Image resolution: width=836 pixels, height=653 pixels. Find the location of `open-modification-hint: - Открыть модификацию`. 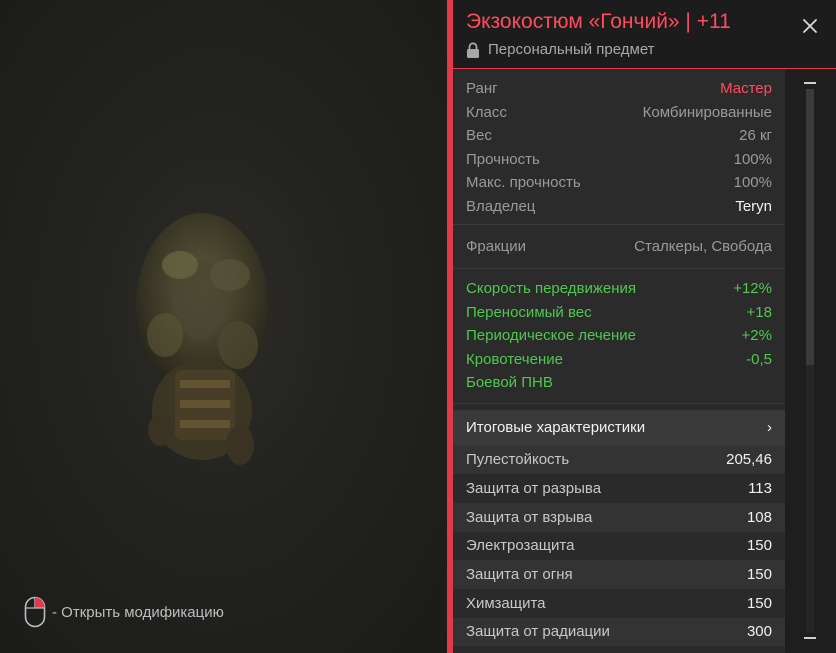

open-modification-hint: - Открыть модификацию is located at coordinates (124, 612).